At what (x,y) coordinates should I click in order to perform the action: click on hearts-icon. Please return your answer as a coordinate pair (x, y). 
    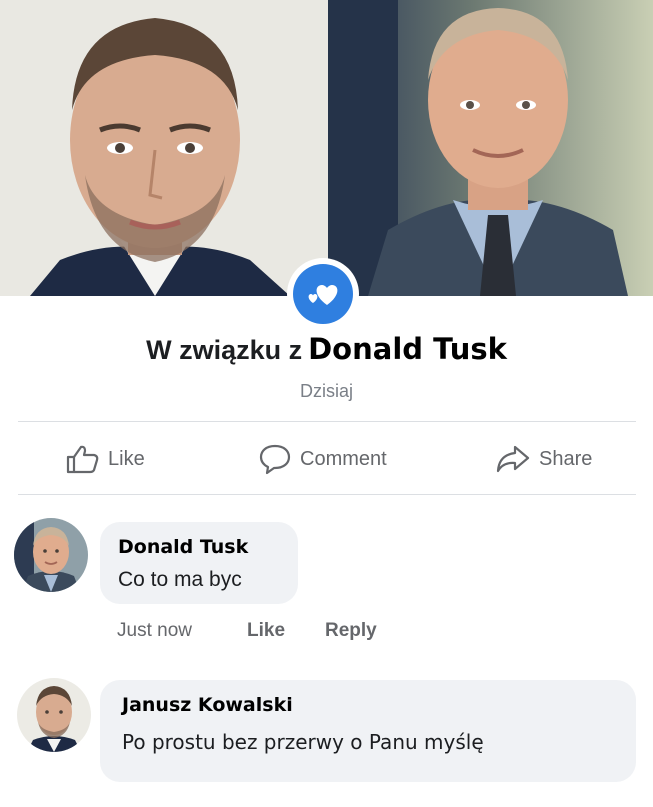
    Looking at the image, I should click on (323, 294).